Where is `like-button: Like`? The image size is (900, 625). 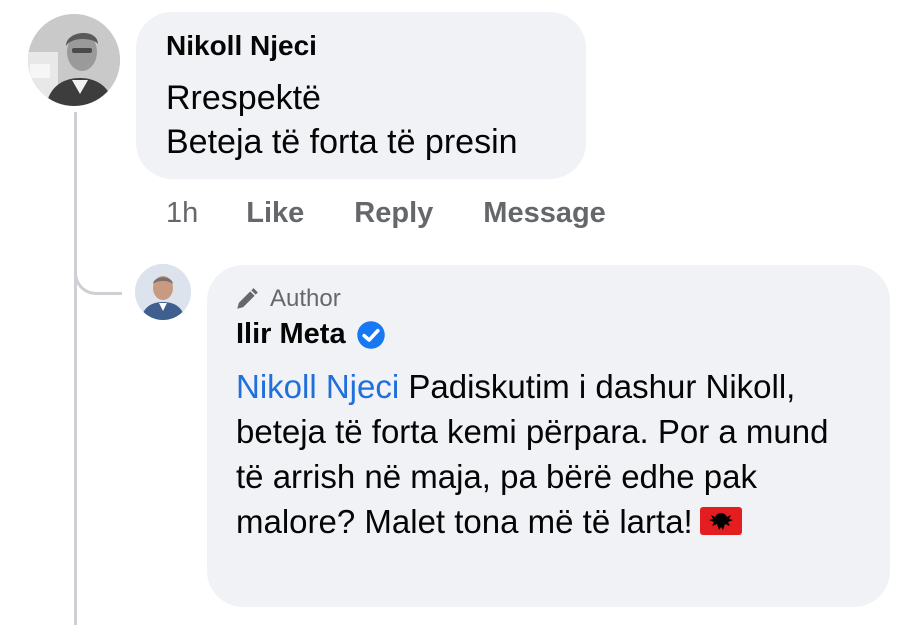
like-button: Like is located at coordinates (275, 213).